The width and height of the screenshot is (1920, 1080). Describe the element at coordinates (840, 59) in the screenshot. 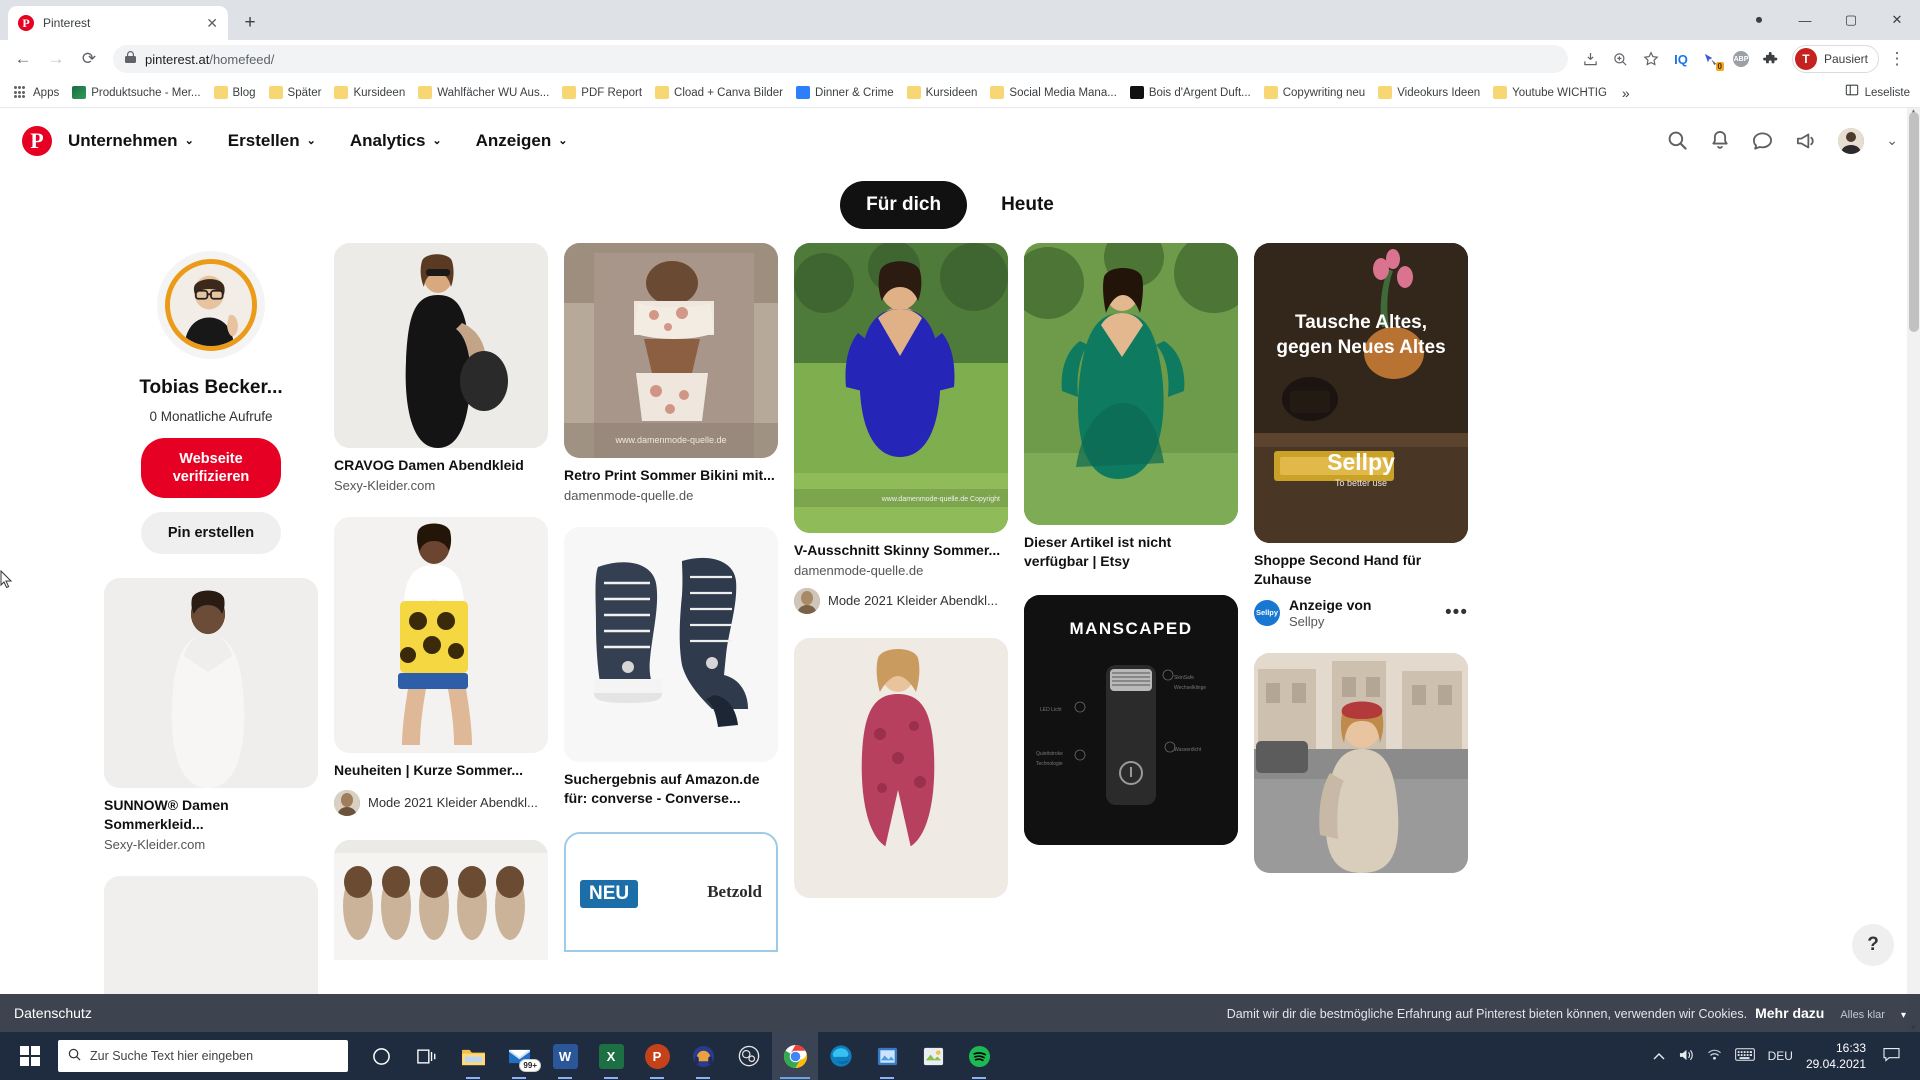

I see `address-bar: pinterest.at/homefeed/` at that location.